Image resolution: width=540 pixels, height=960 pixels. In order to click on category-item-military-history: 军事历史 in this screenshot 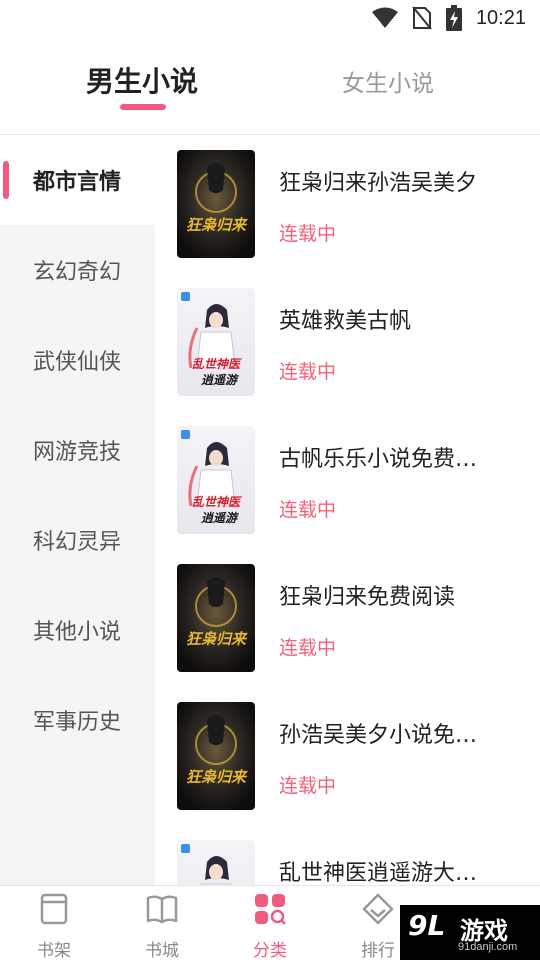, I will do `click(77, 720)`.